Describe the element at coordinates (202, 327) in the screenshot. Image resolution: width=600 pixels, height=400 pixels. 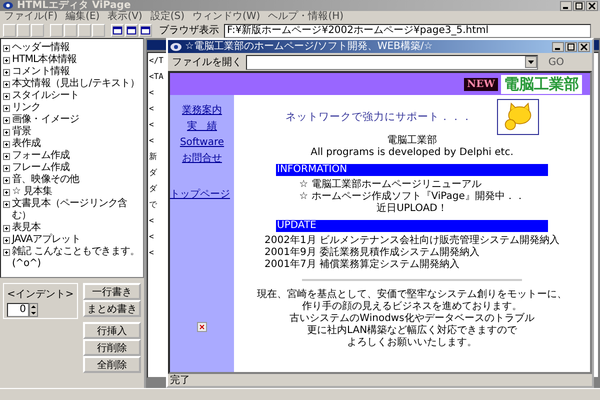
I see `broken-image-icon` at that location.